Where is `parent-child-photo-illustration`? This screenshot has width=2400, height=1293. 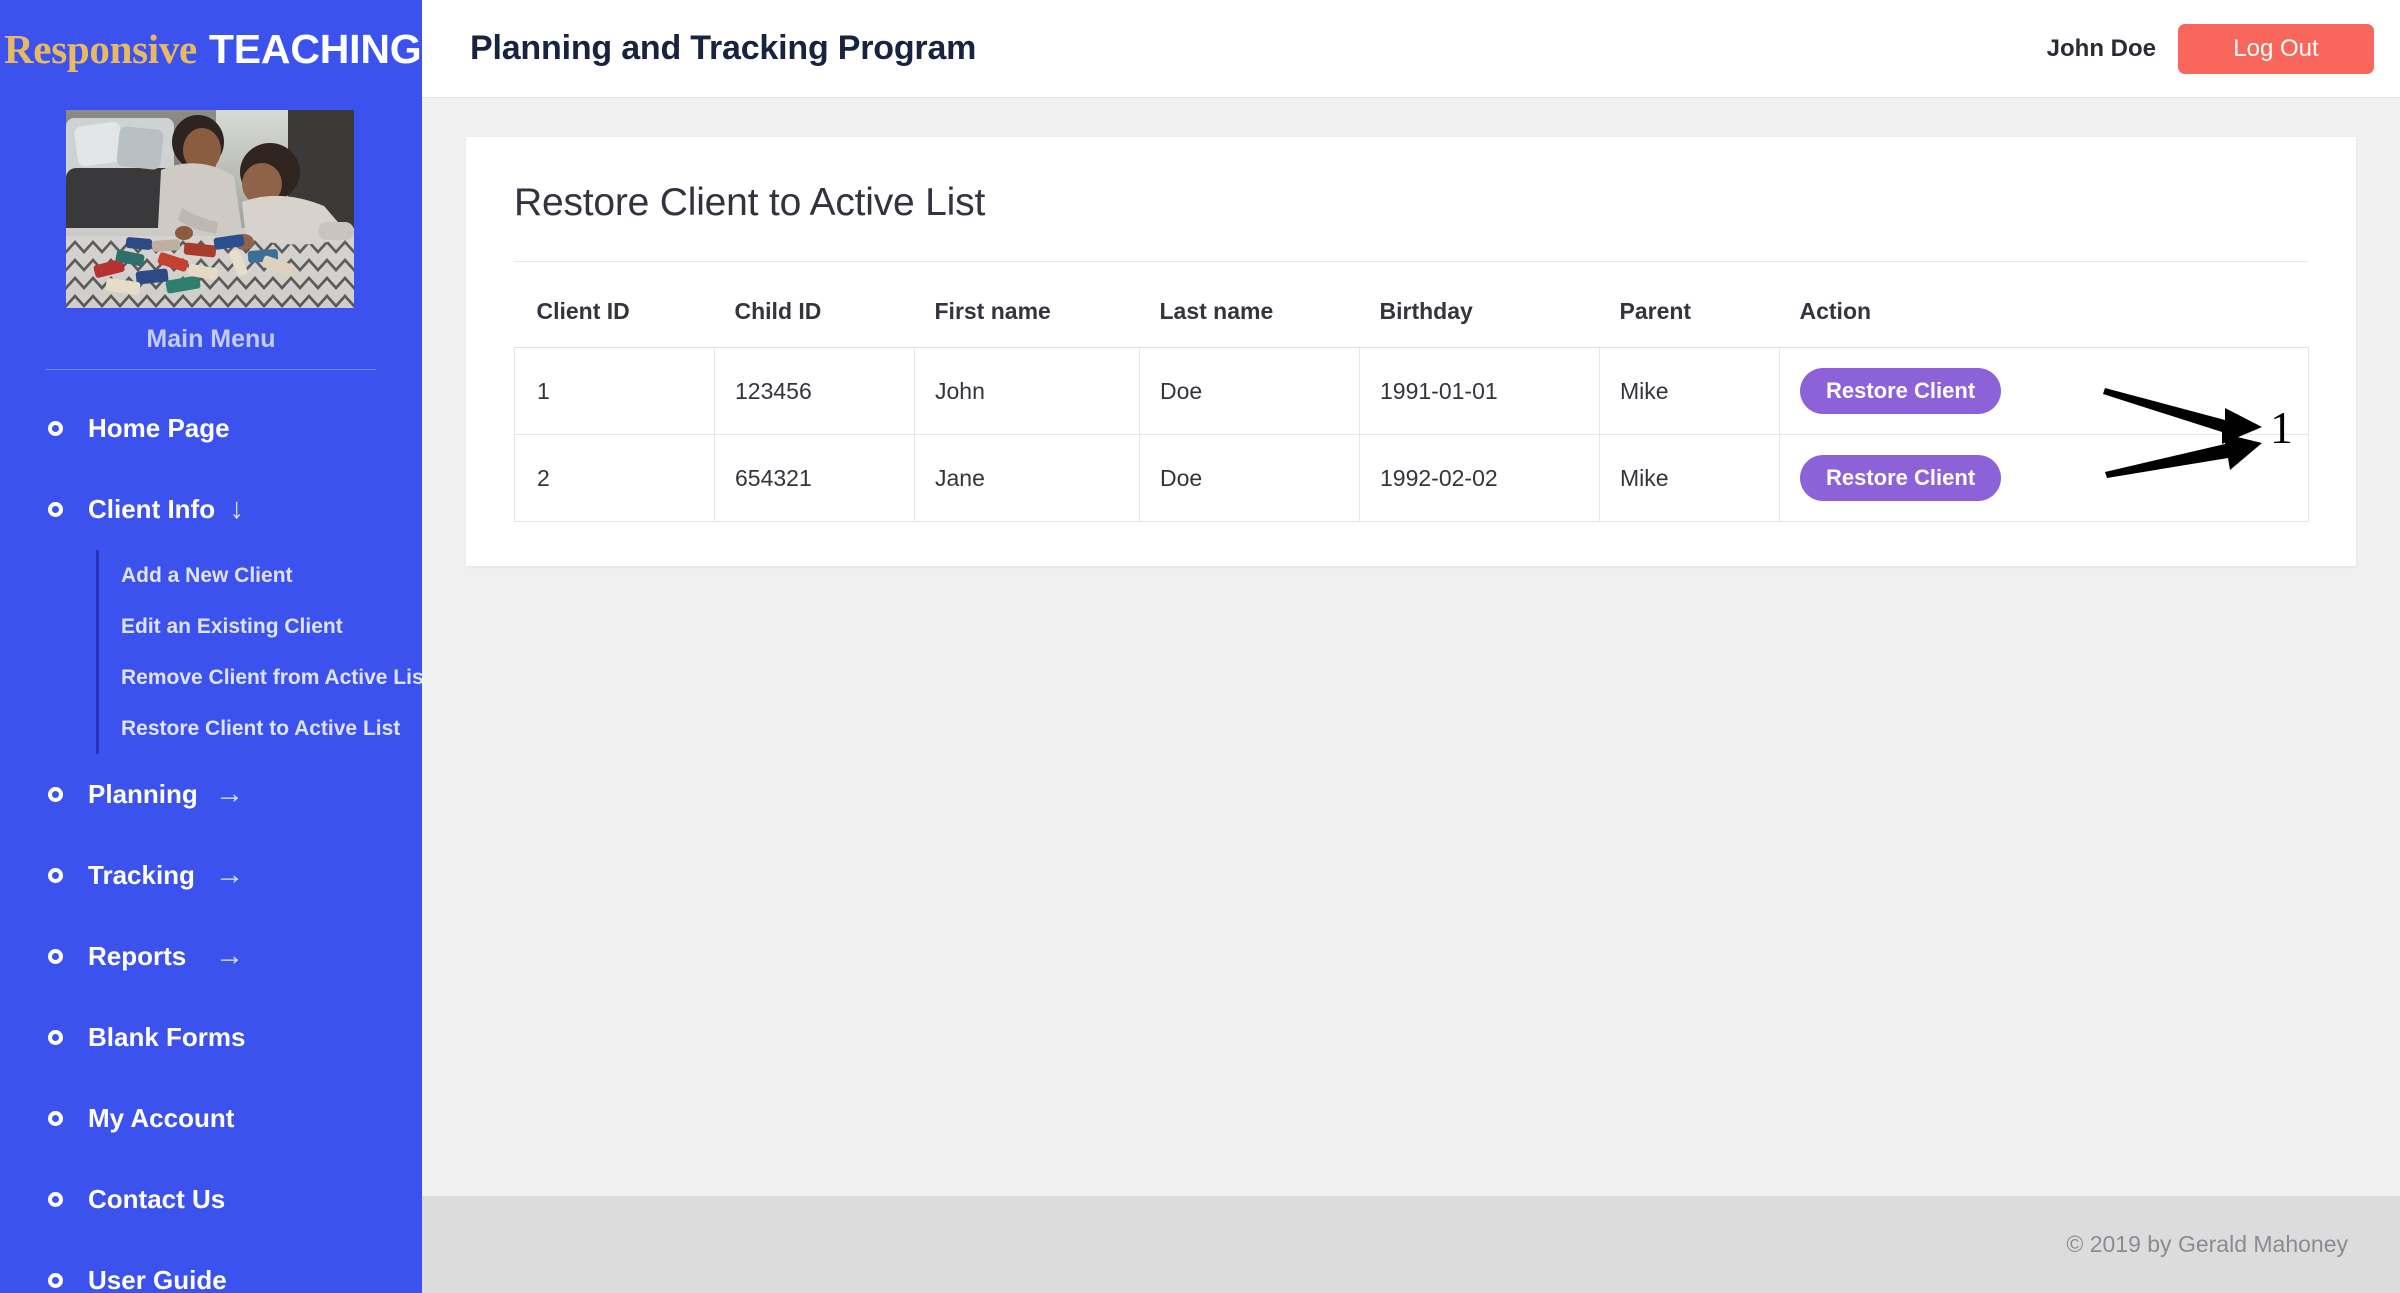 parent-child-photo-illustration is located at coordinates (210, 209).